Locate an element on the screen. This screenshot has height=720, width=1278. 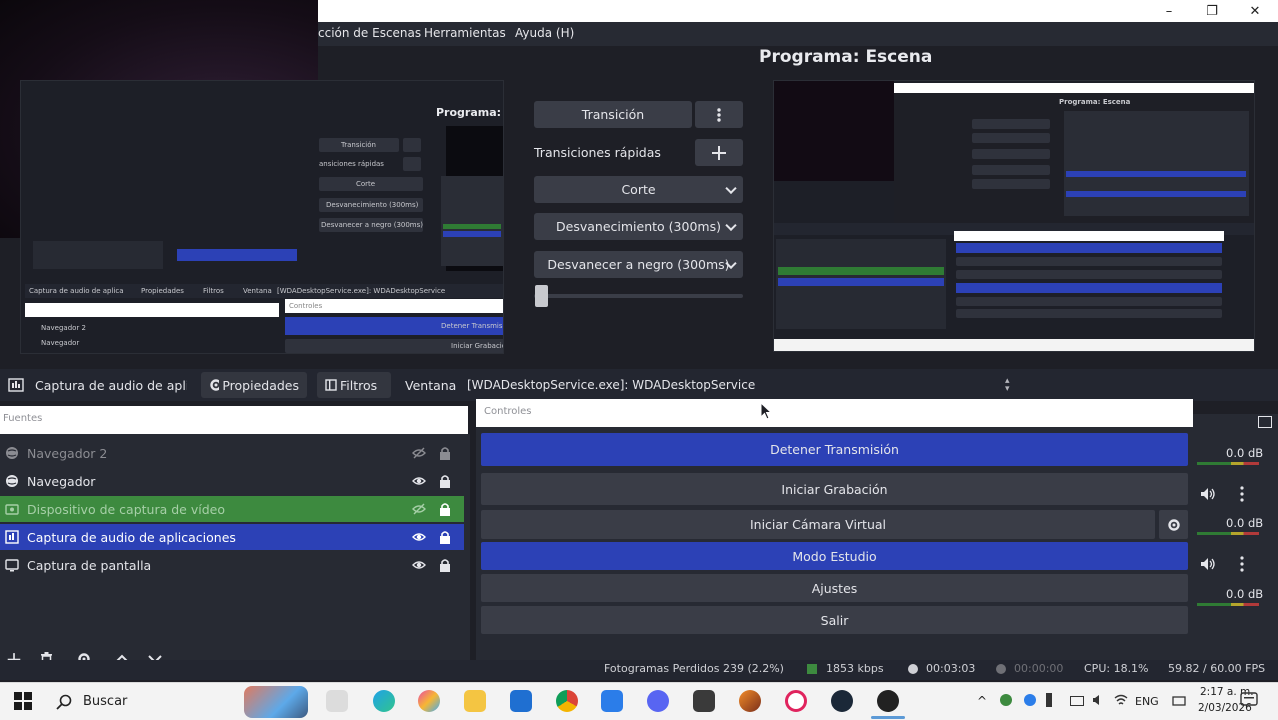
filter-icon is located at coordinates (331, 385).